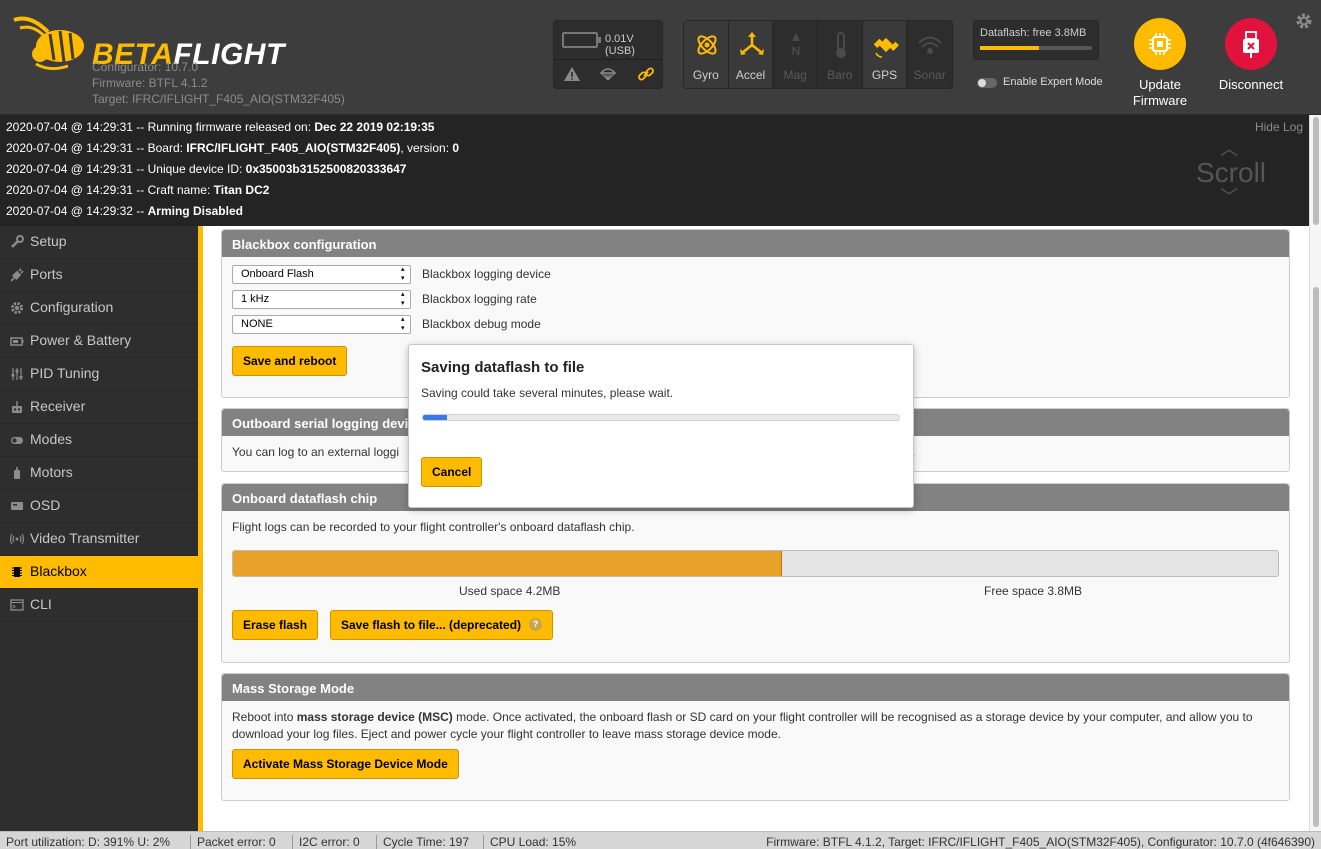 The height and width of the screenshot is (849, 1321). What do you see at coordinates (796, 54) in the screenshot?
I see `sensor-mag: N Mag` at bounding box center [796, 54].